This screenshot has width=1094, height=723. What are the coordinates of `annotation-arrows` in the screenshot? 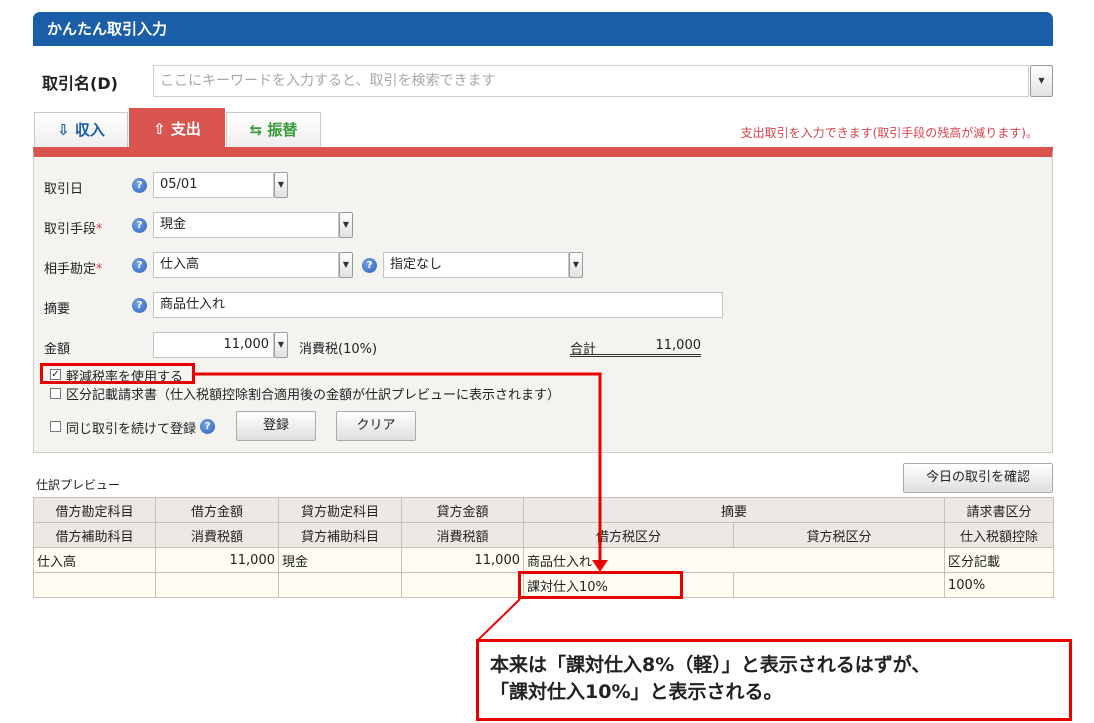 It's located at (401, 506).